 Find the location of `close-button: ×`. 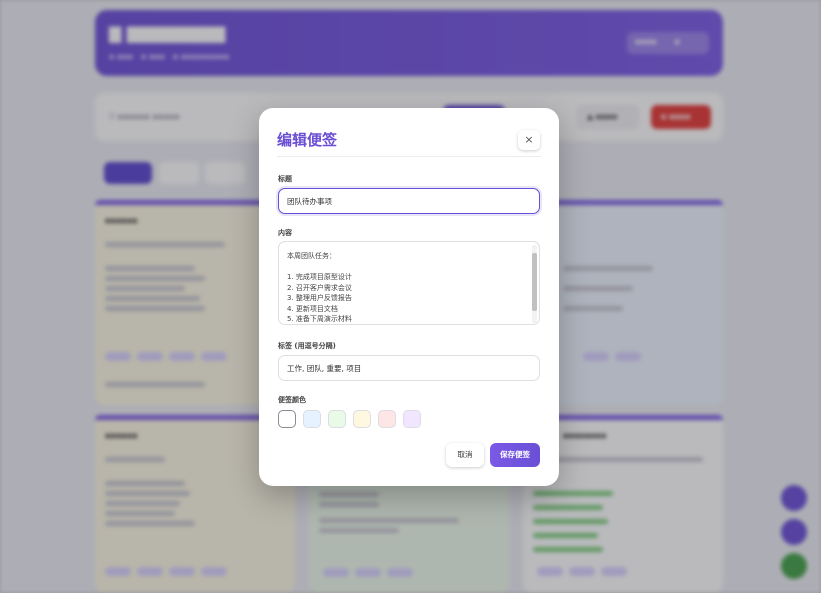

close-button: × is located at coordinates (529, 140).